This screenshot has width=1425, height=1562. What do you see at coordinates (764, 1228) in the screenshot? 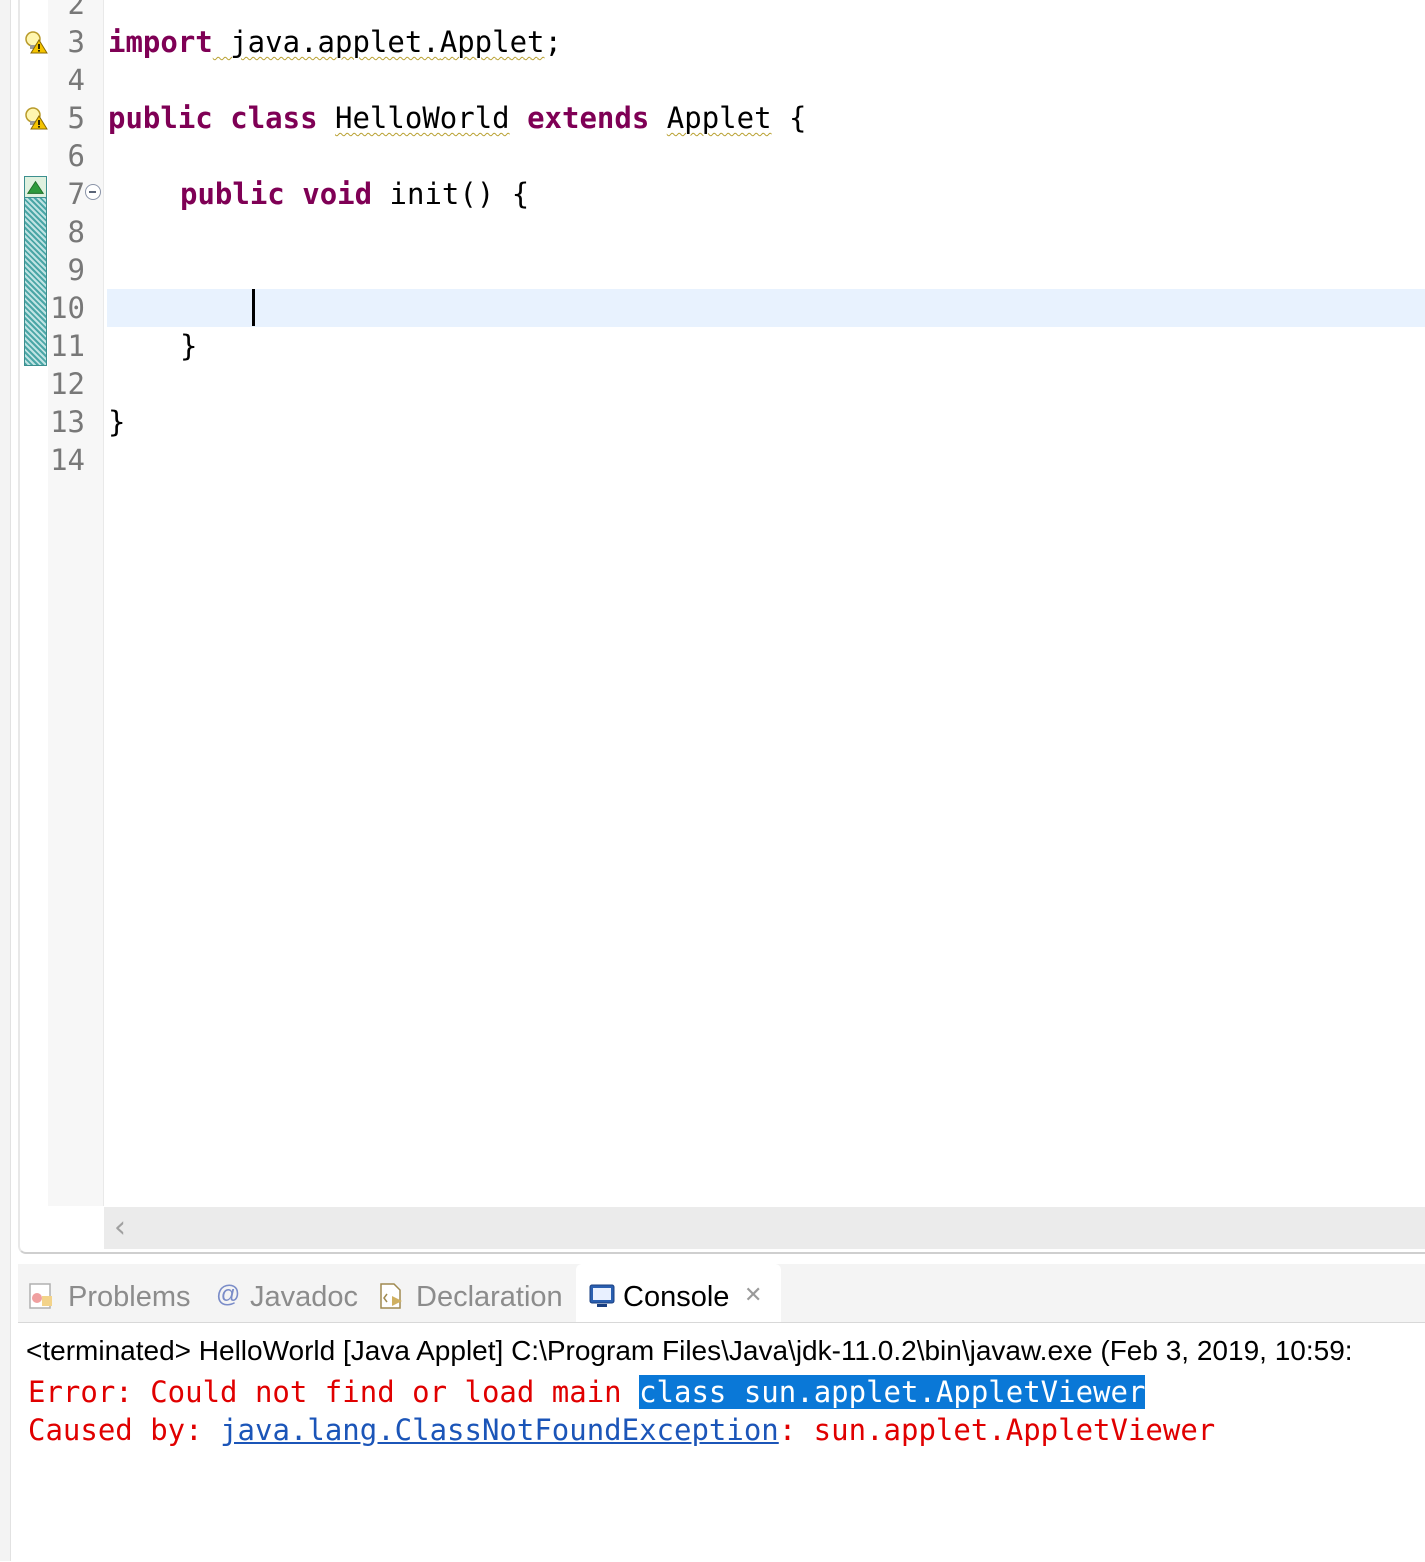
I see `horizontal-scrollbar: ‹` at bounding box center [764, 1228].